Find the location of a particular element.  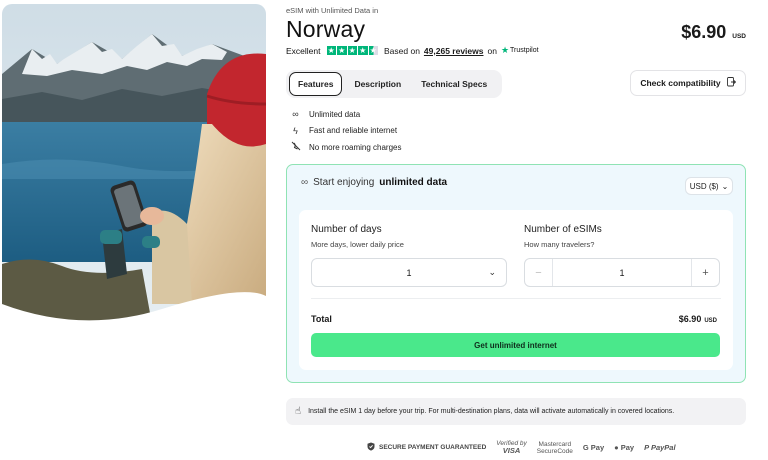

divider is located at coordinates (516, 298).